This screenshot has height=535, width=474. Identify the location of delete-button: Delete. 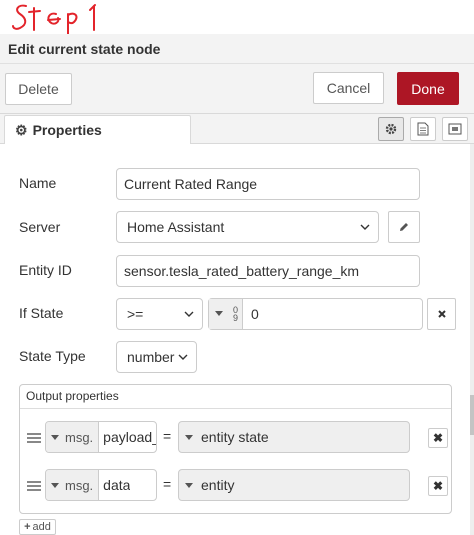
(38, 89).